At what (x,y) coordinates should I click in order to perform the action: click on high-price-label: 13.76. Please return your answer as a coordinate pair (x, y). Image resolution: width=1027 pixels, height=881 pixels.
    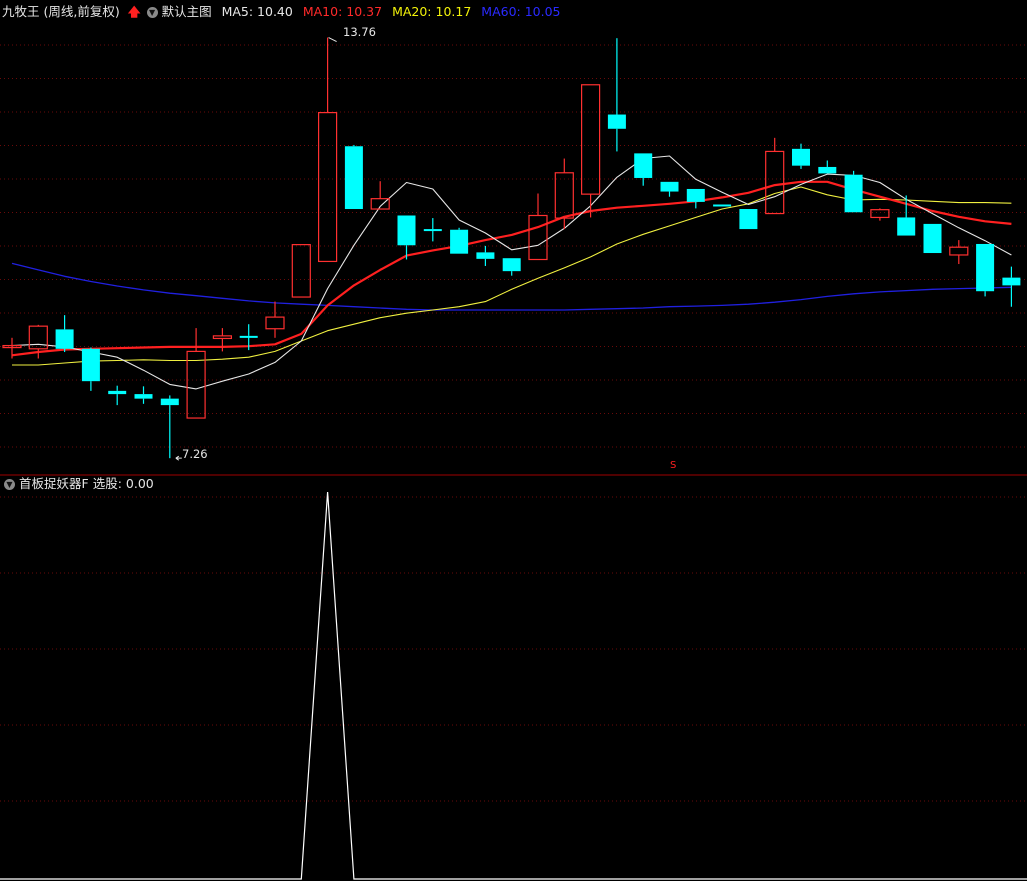
    Looking at the image, I should click on (359, 32).